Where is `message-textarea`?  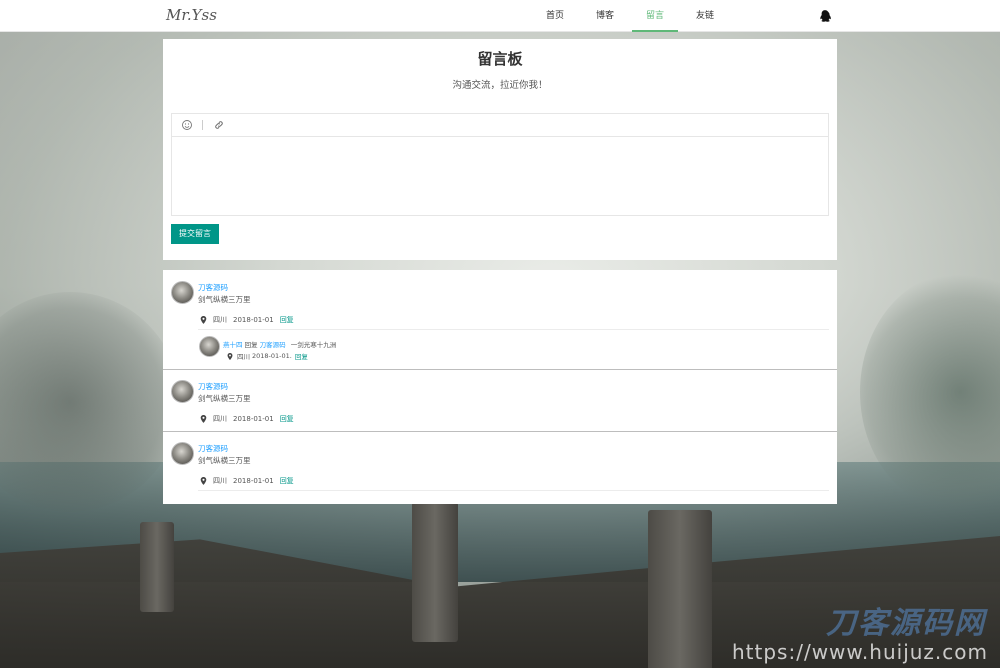
message-textarea is located at coordinates (500, 176).